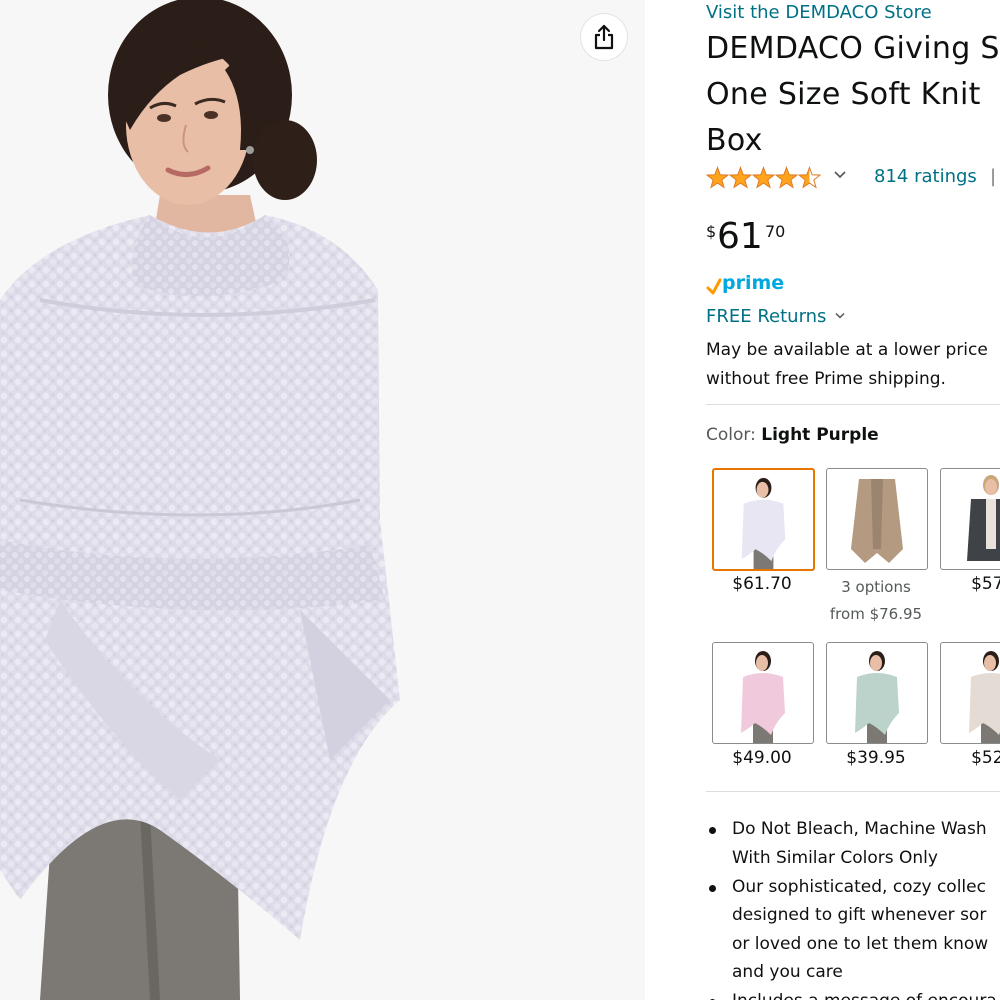  Describe the element at coordinates (740, 236) in the screenshot. I see `price-whole: 61` at that location.